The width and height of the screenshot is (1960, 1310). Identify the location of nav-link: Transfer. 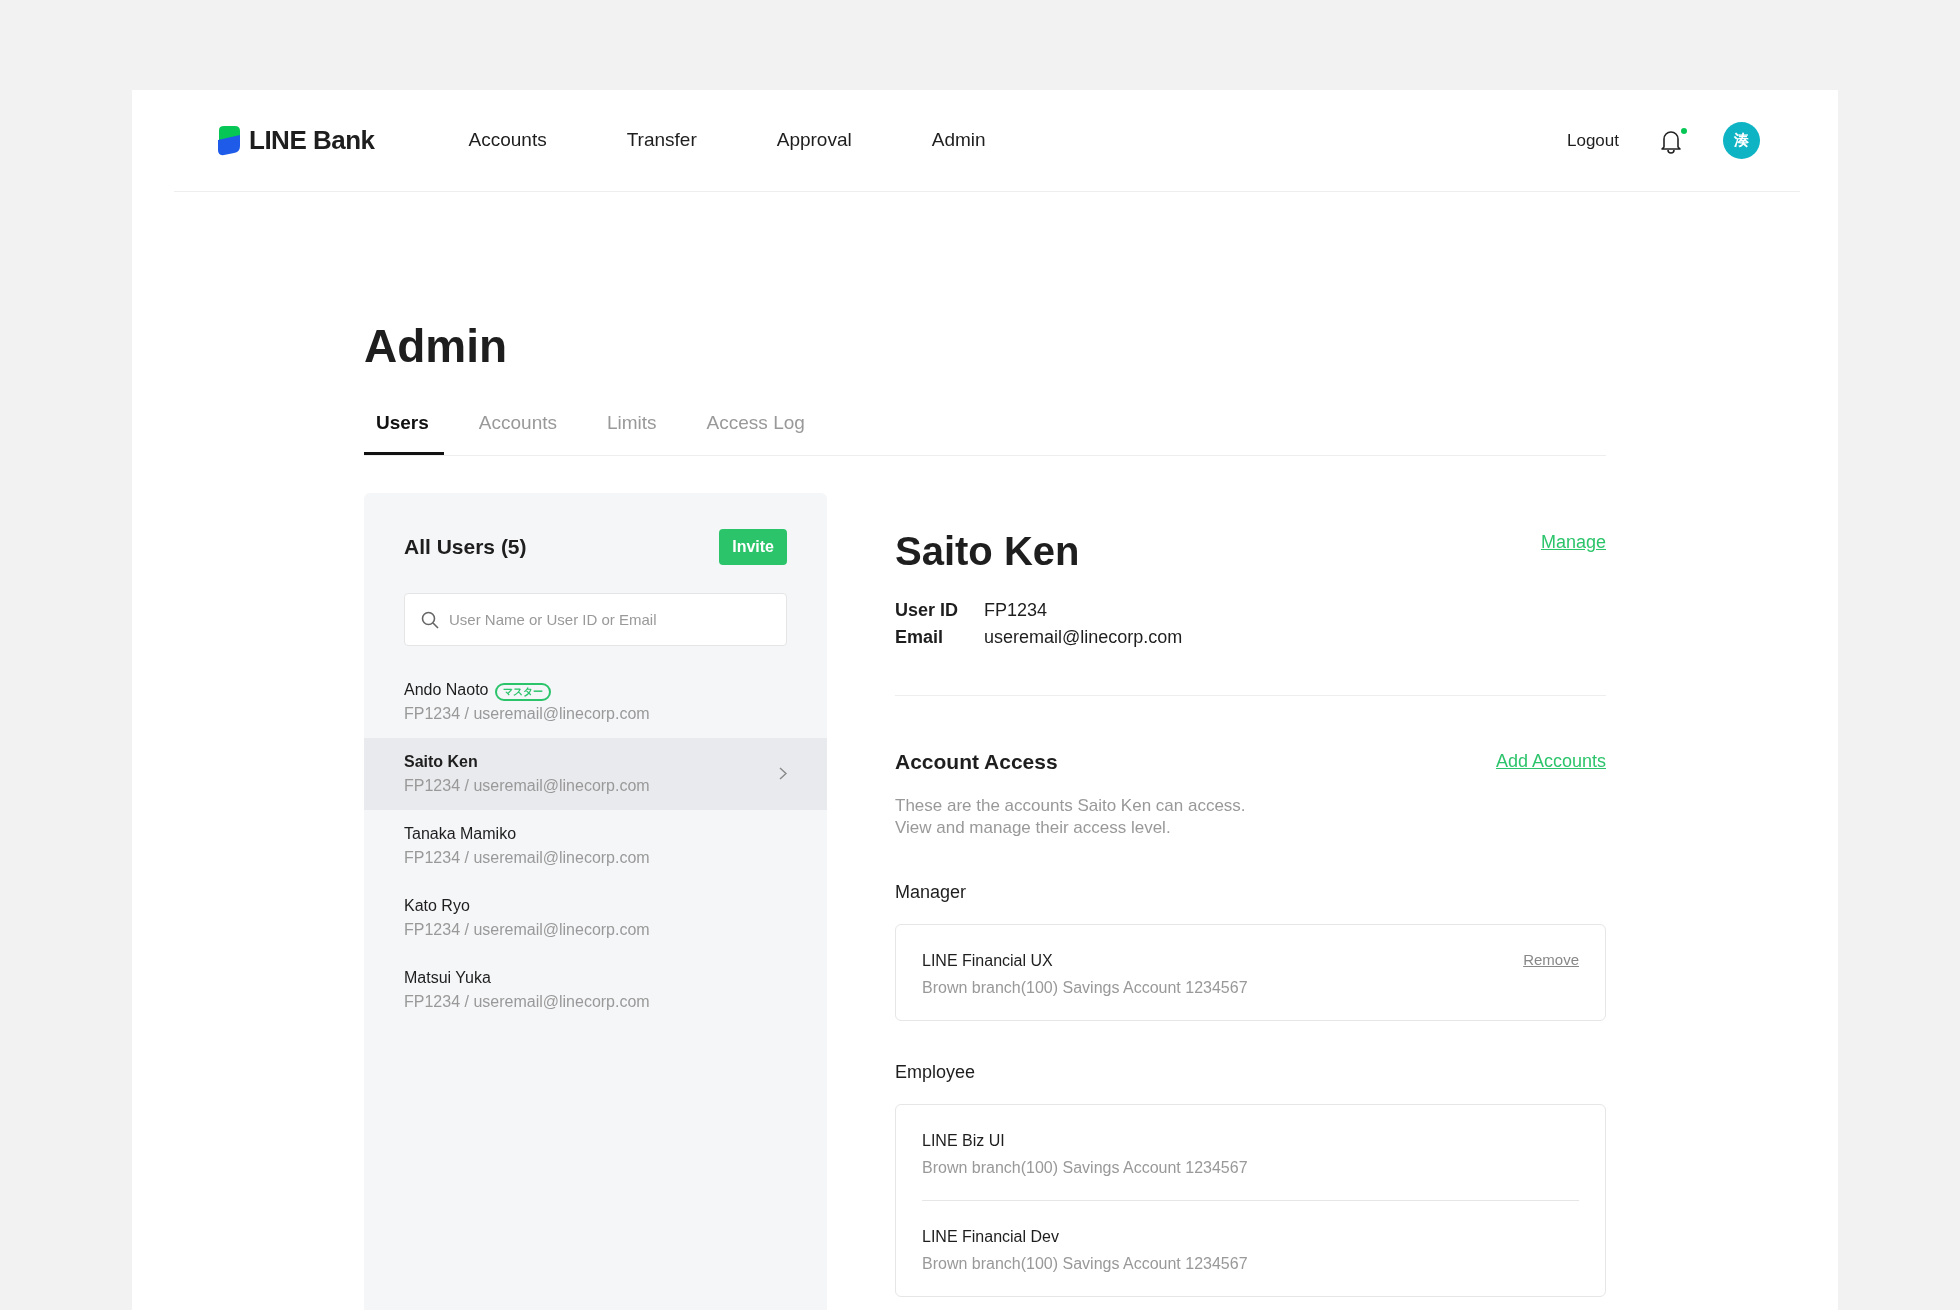
(661, 140).